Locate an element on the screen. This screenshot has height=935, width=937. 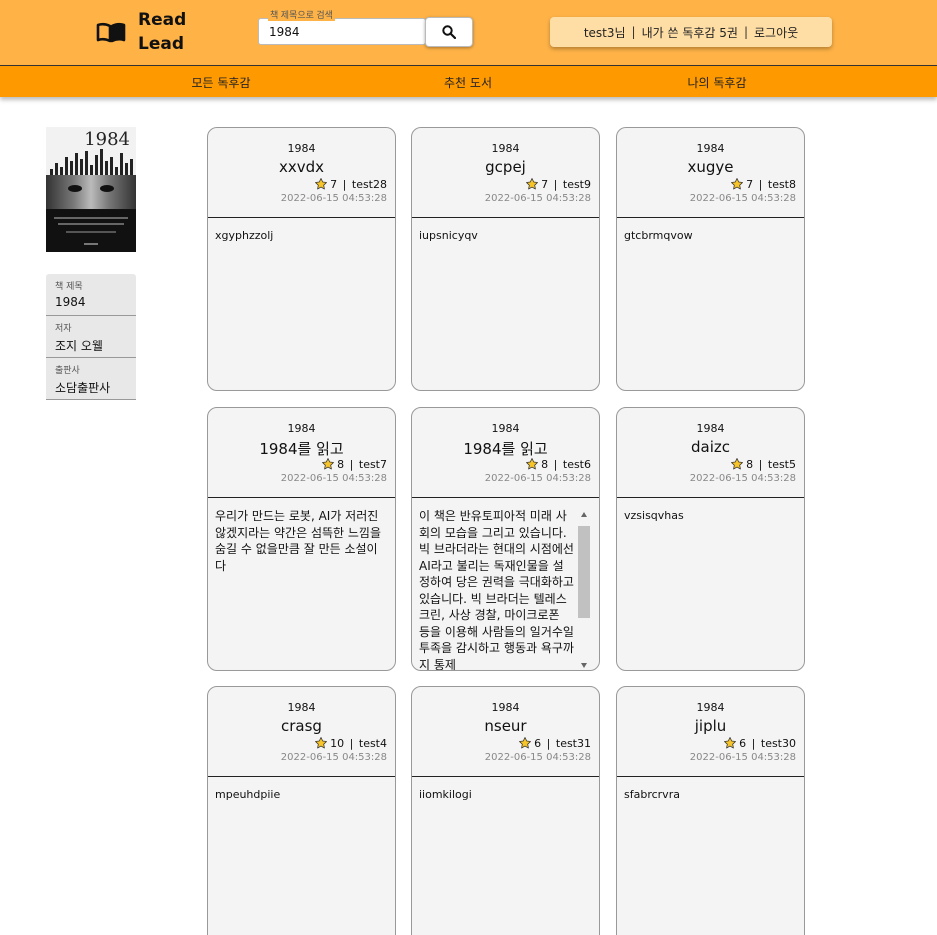
review-author: test28 is located at coordinates (369, 184).